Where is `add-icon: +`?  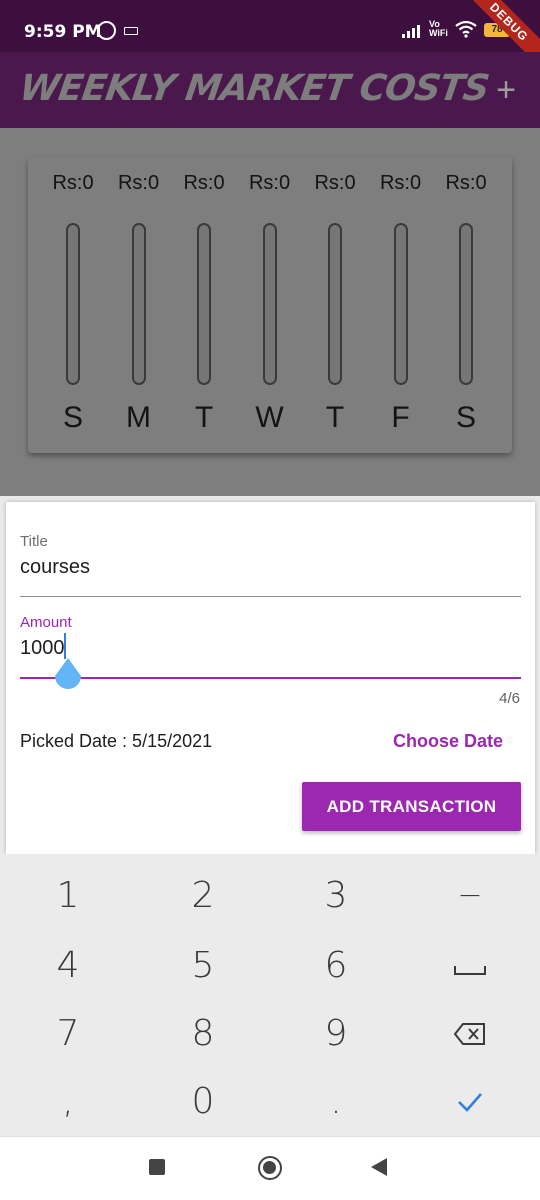
add-icon: + is located at coordinates (506, 90).